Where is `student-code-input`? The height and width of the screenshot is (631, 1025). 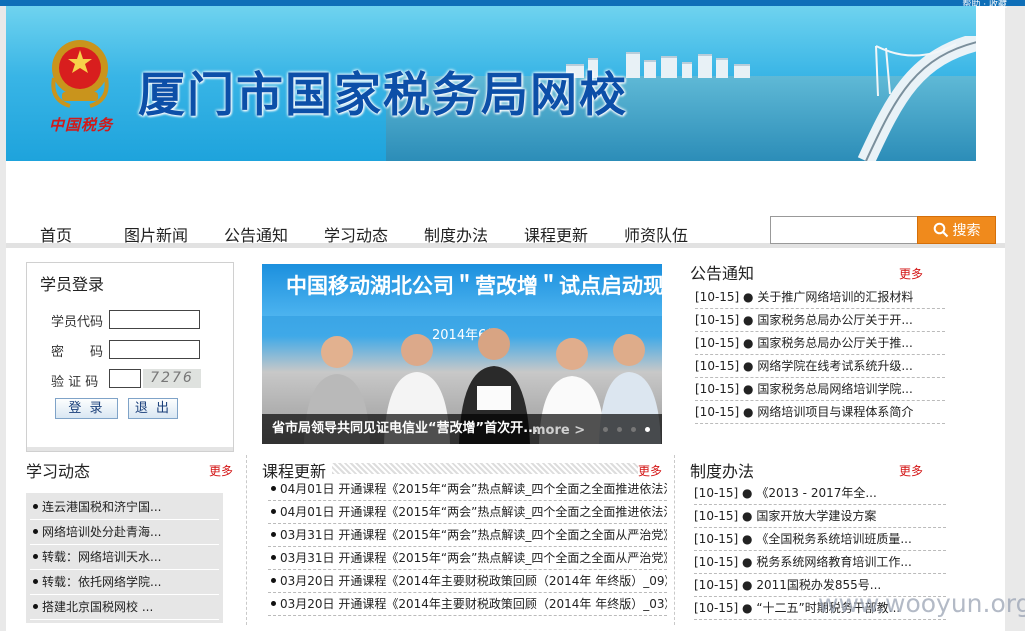
student-code-input is located at coordinates (154, 319).